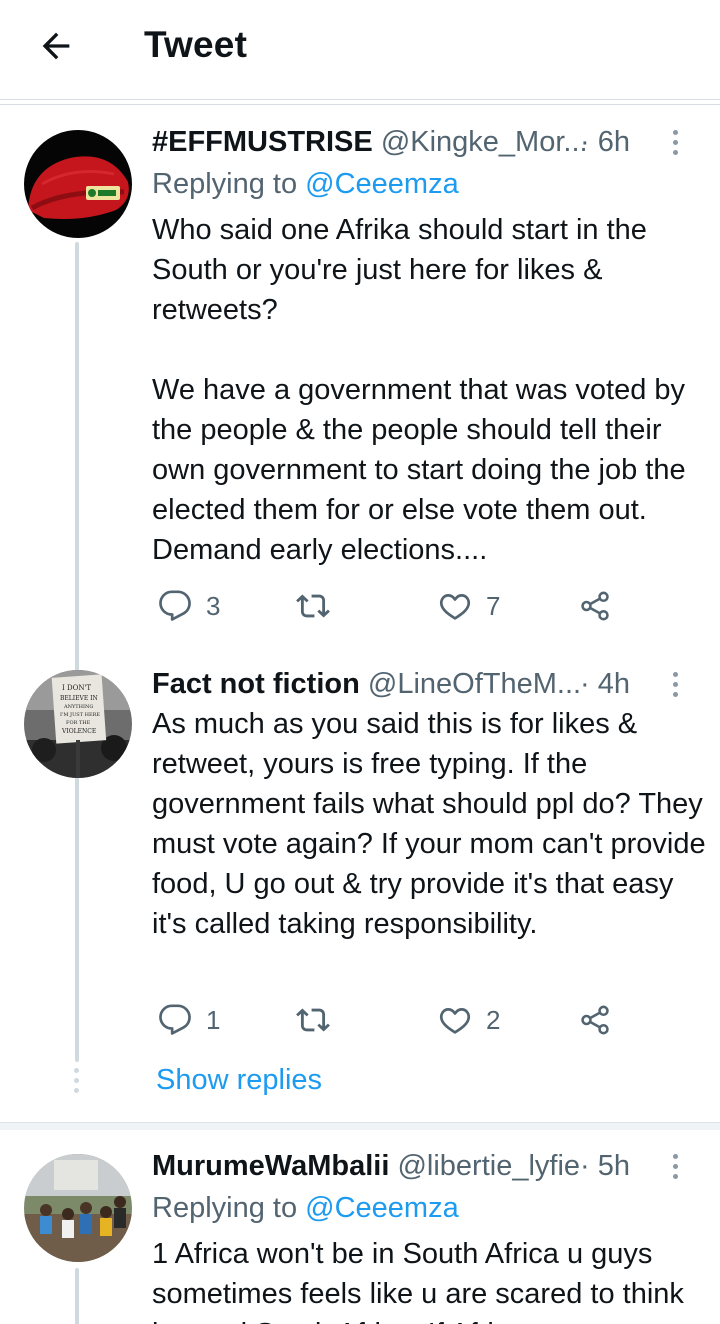 Image resolution: width=720 pixels, height=1324 pixels. I want to click on replying-to: Replying to @Ceeemza, so click(305, 1208).